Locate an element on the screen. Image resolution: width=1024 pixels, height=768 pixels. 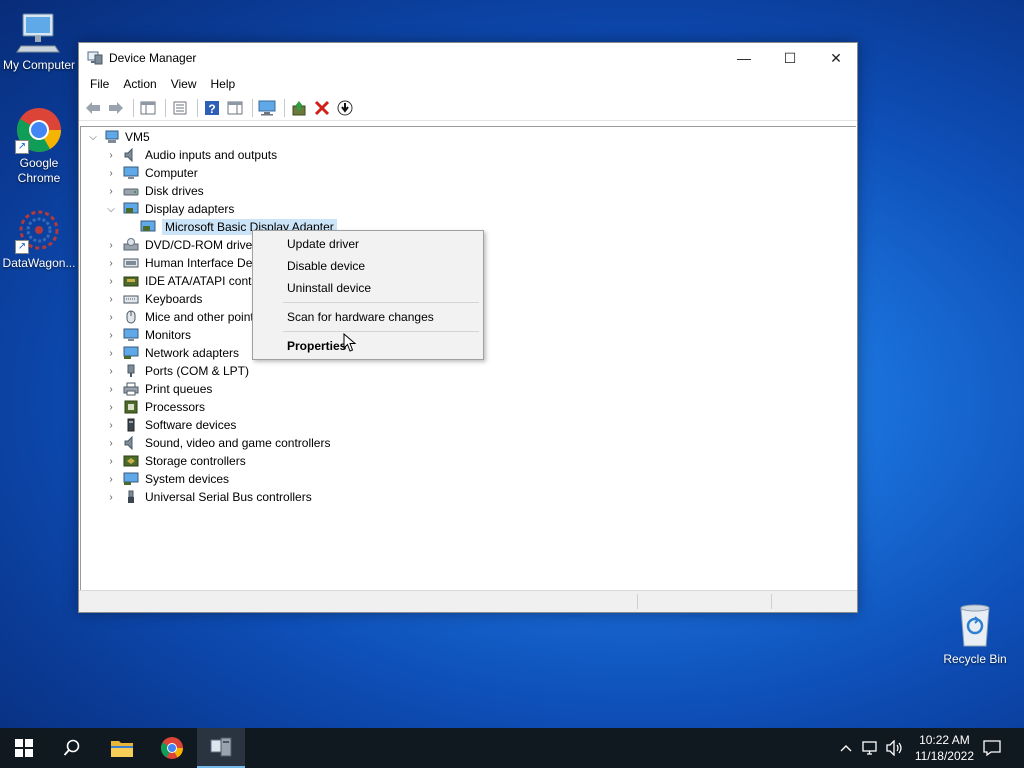
device-manager-taskbar-button is located at coordinates (221, 748).